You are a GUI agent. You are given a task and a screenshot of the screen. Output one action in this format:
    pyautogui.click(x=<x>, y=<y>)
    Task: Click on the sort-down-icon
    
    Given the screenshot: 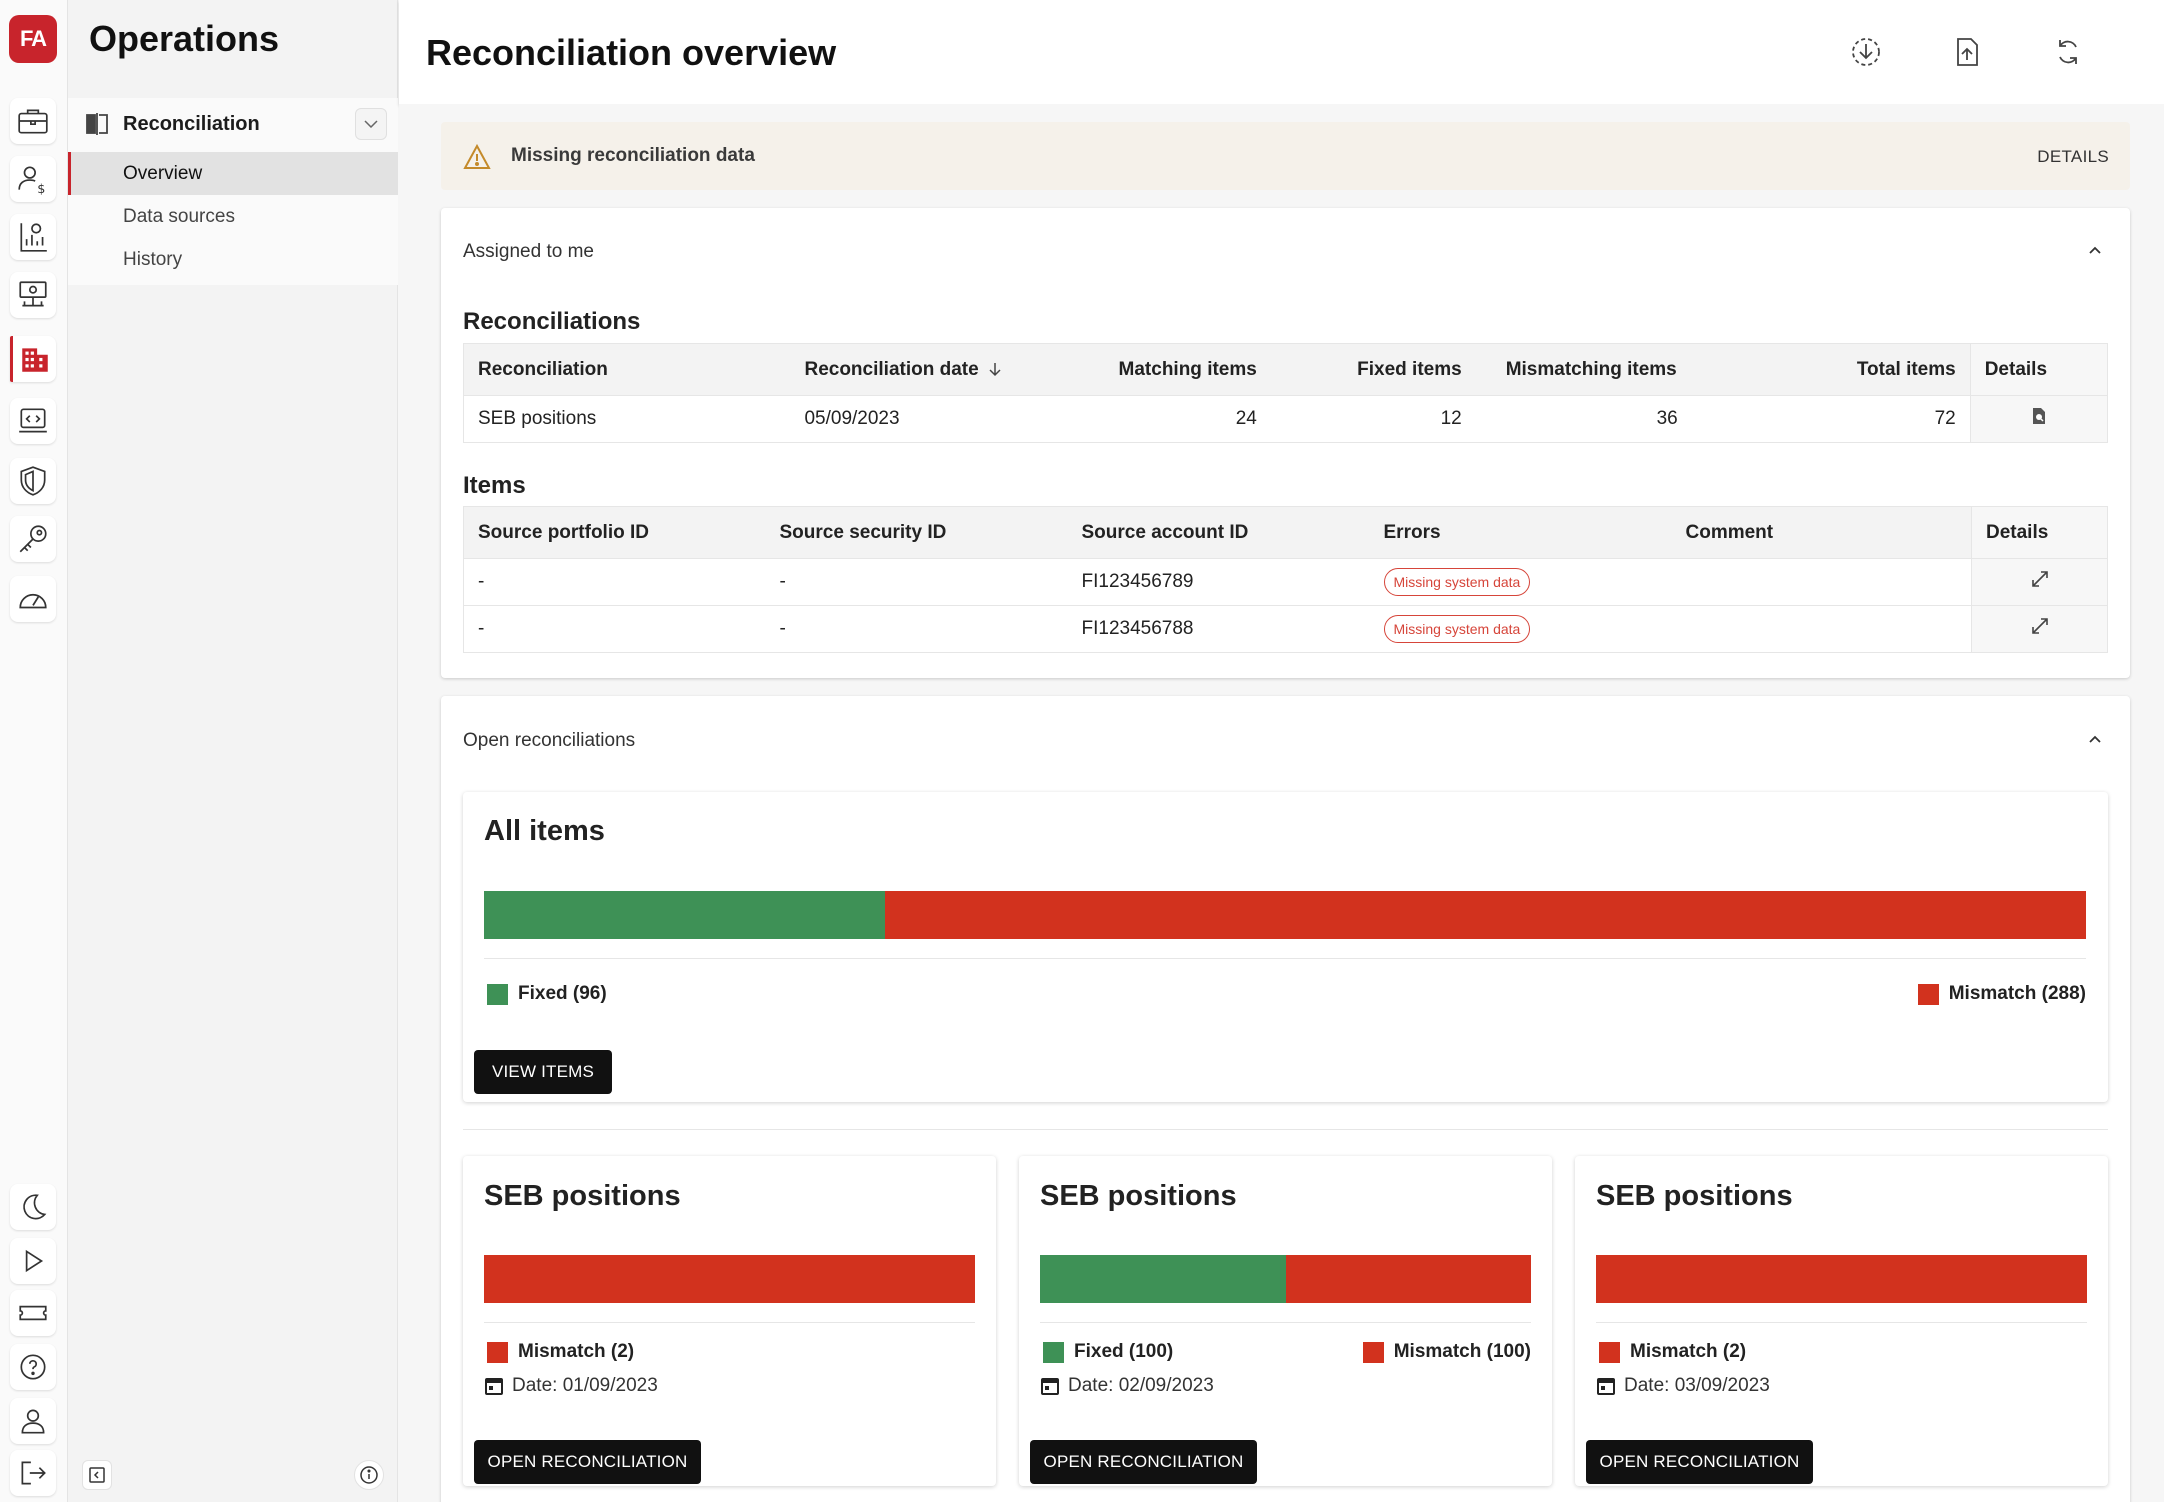 What is the action you would take?
    pyautogui.click(x=995, y=369)
    